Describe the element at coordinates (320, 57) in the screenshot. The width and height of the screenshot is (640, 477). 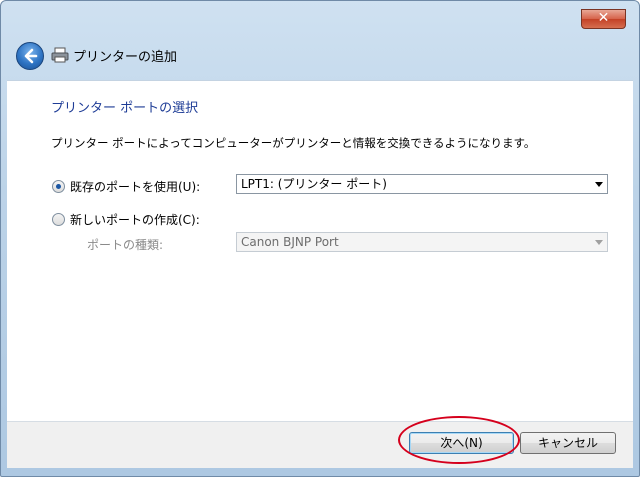
I see `window-header: プリンターの追加` at that location.